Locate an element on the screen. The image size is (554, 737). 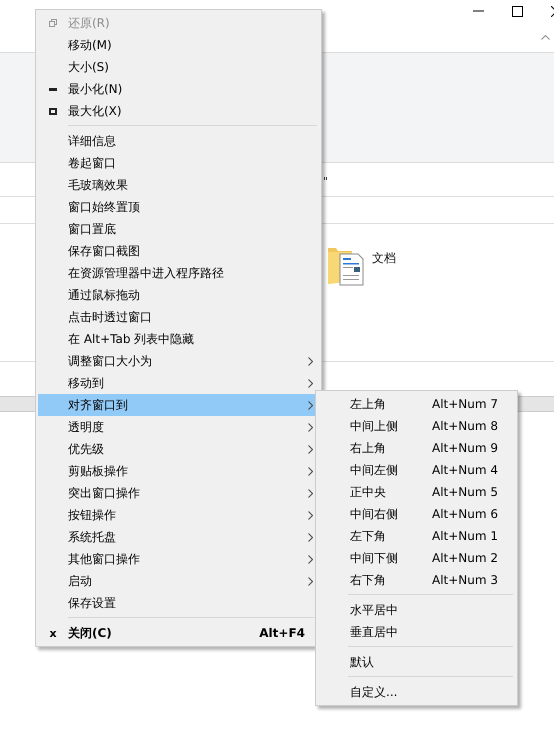
menu-item: 在 Alt+Tab 列表中隐藏 is located at coordinates (178, 339).